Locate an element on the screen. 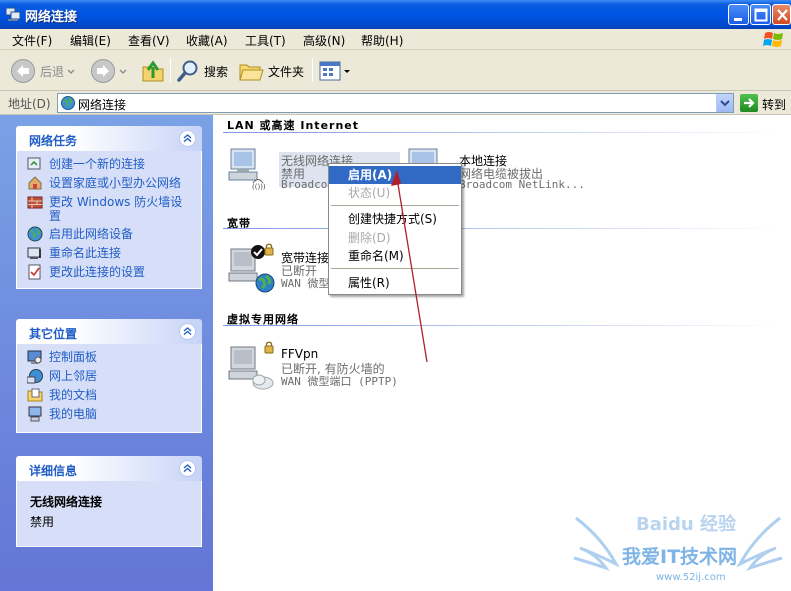 This screenshot has height=591, width=791. back-button: 后退 is located at coordinates (44, 71).